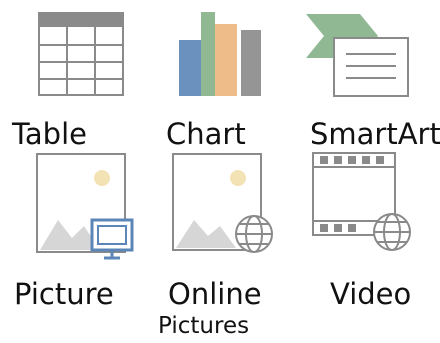  Describe the element at coordinates (81, 54) in the screenshot. I see `table-icon` at that location.